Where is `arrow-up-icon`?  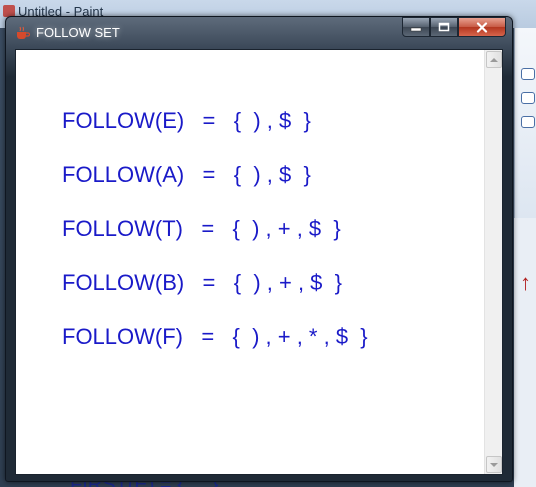 arrow-up-icon is located at coordinates (494, 59).